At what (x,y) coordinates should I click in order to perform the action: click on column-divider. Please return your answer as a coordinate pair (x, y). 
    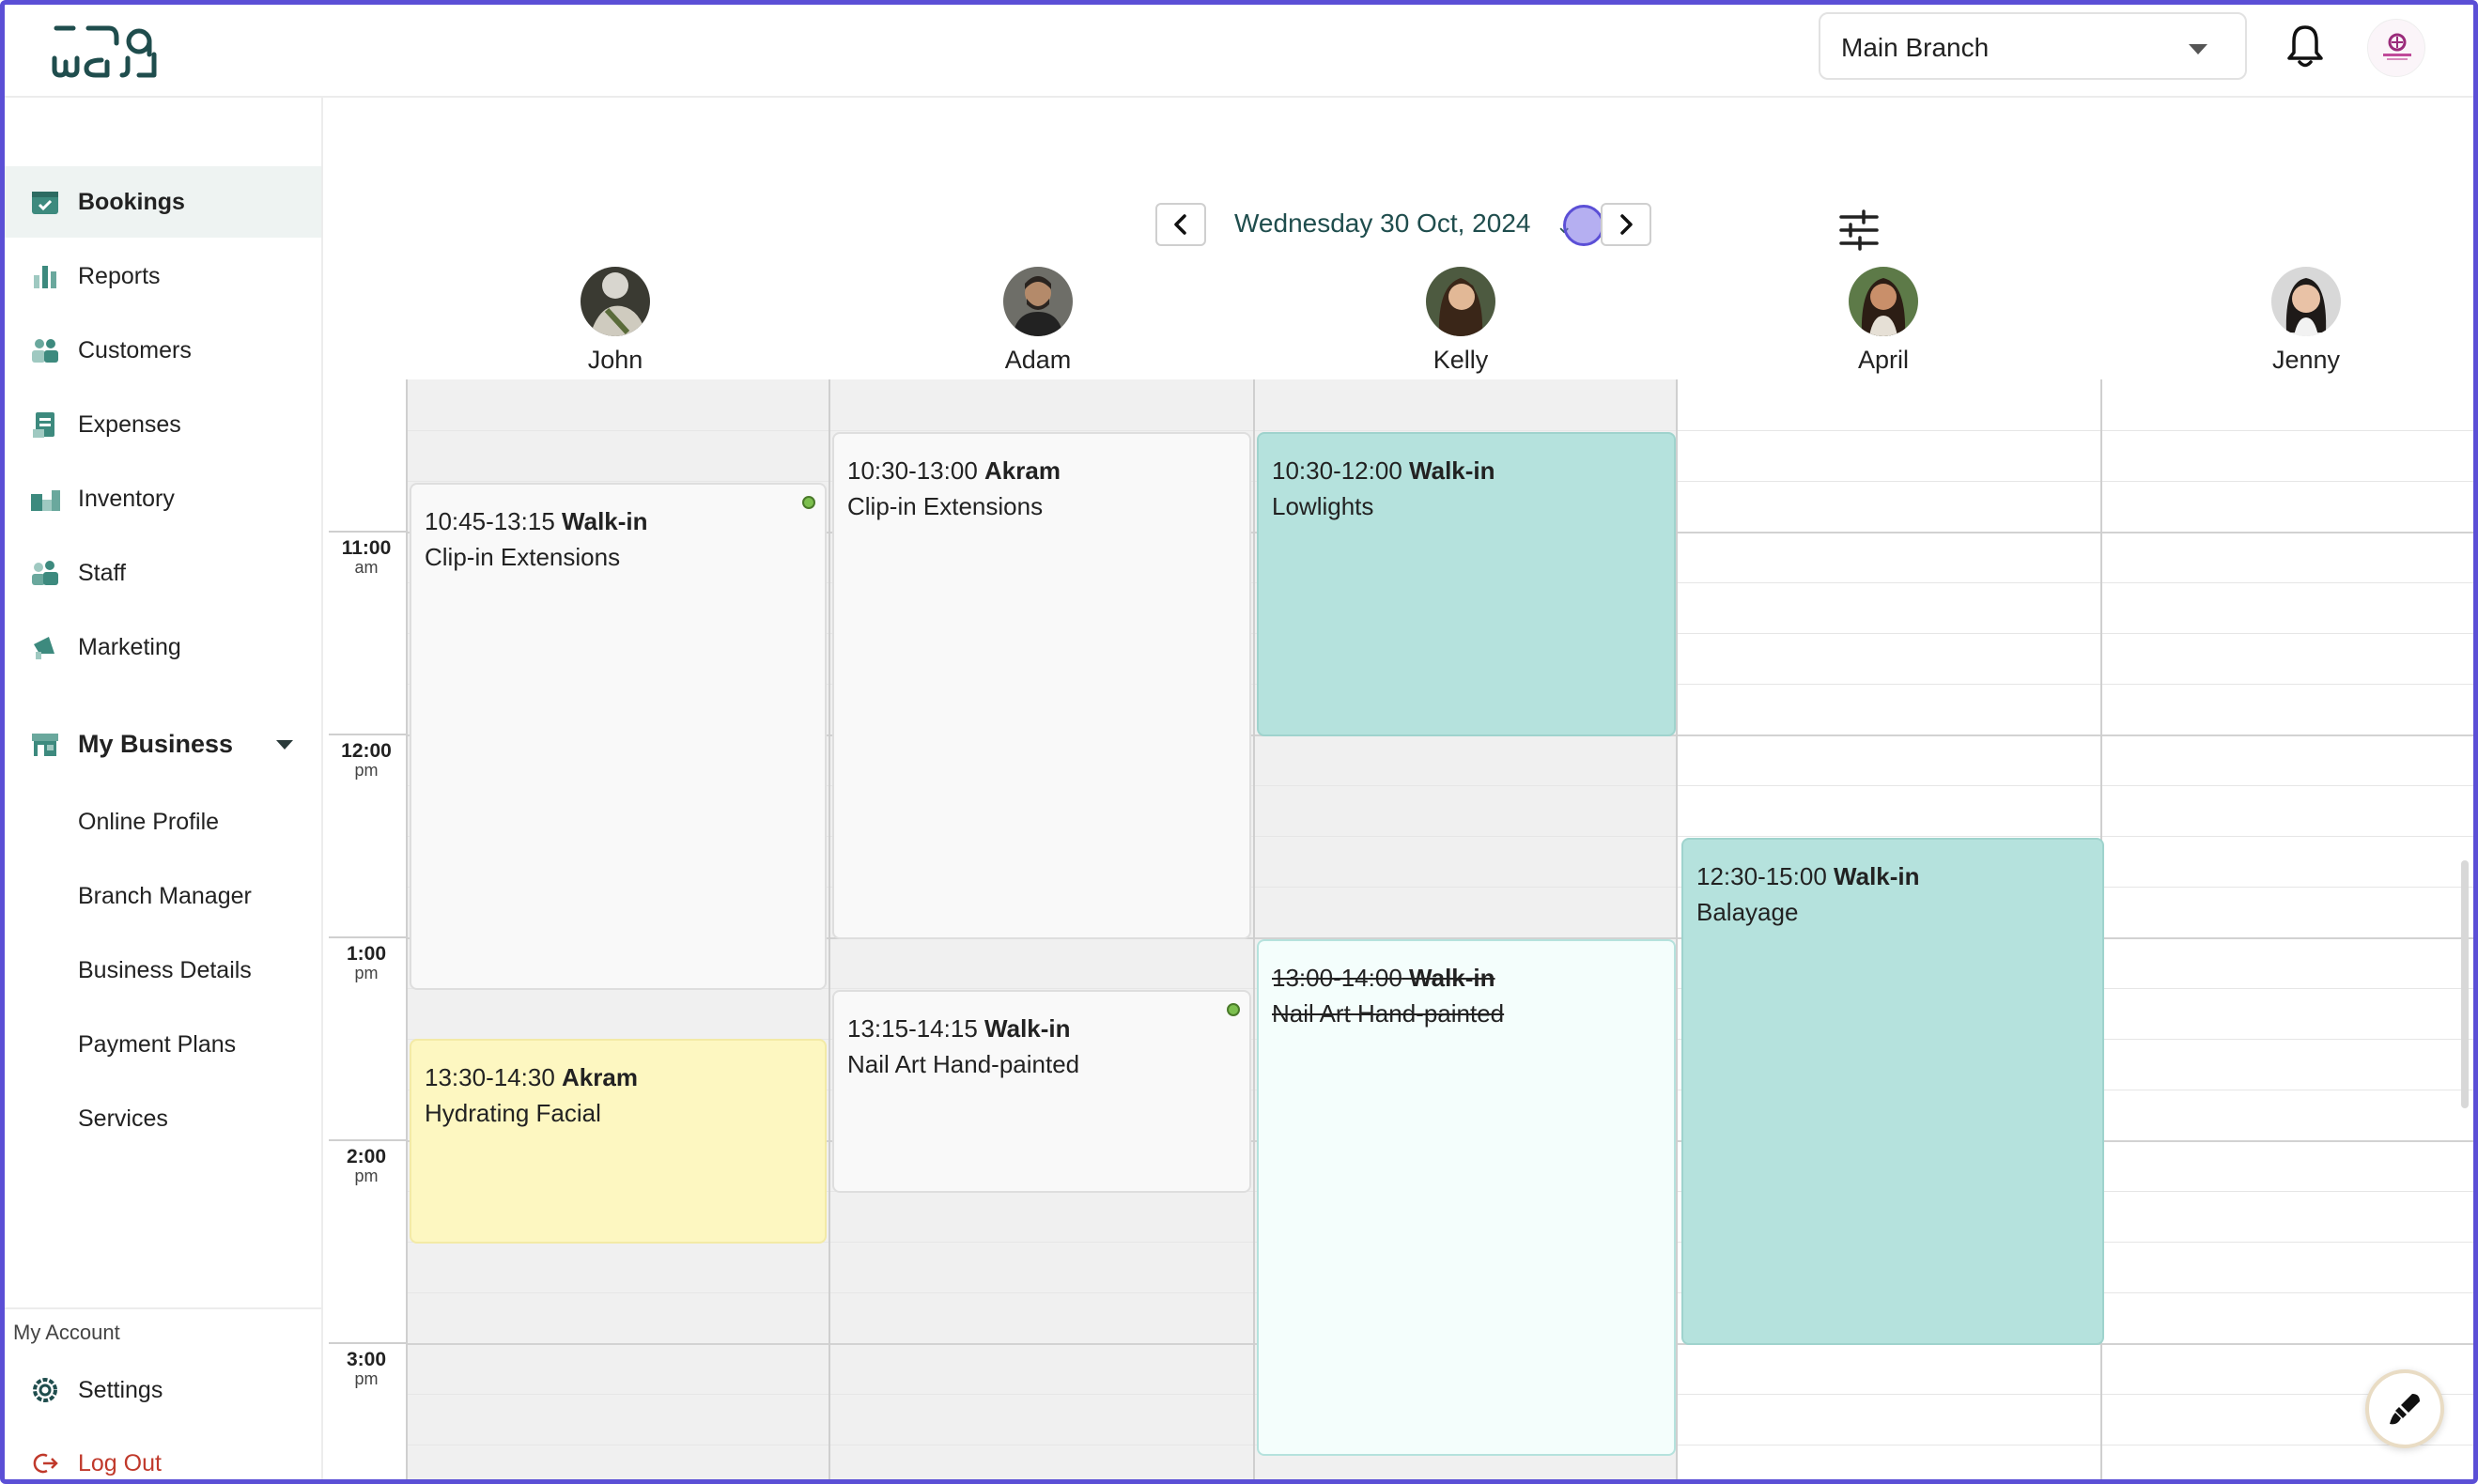
    Looking at the image, I should click on (407, 929).